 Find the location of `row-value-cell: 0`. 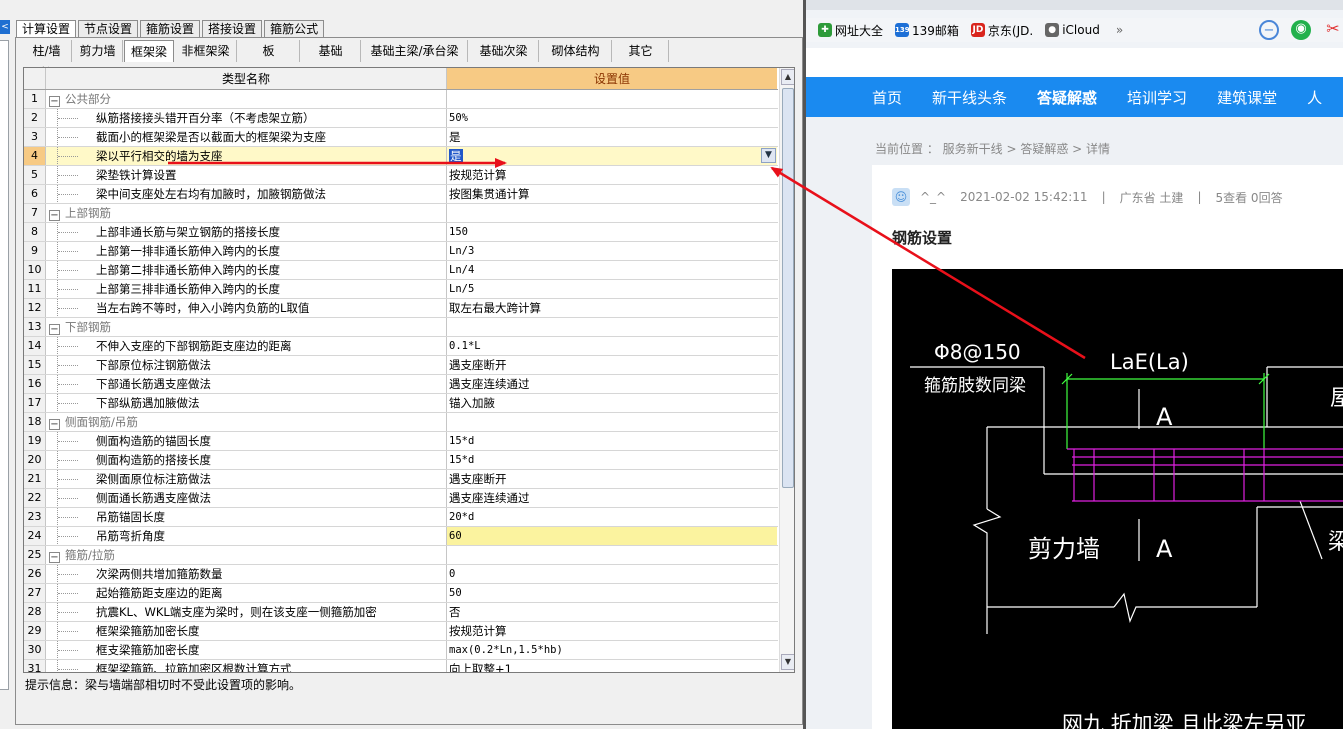

row-value-cell: 0 is located at coordinates (612, 574).